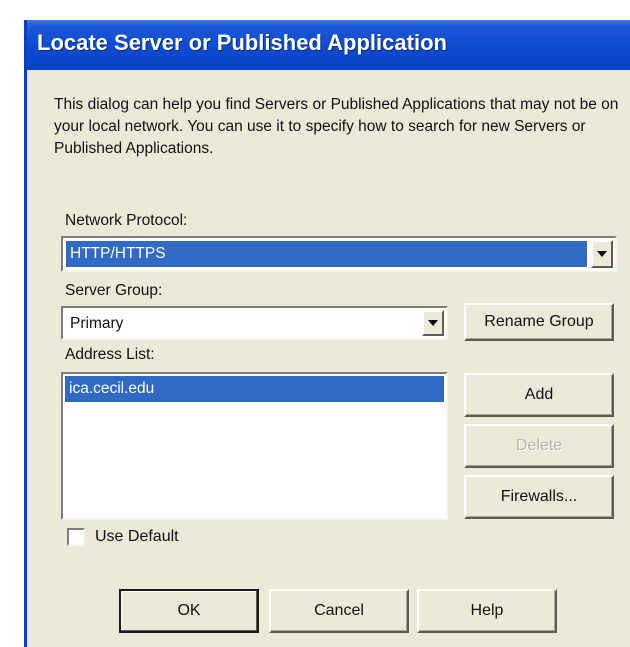 The image size is (630, 647). Describe the element at coordinates (254, 446) in the screenshot. I see `address-listbox: ica.cecil.edu` at that location.